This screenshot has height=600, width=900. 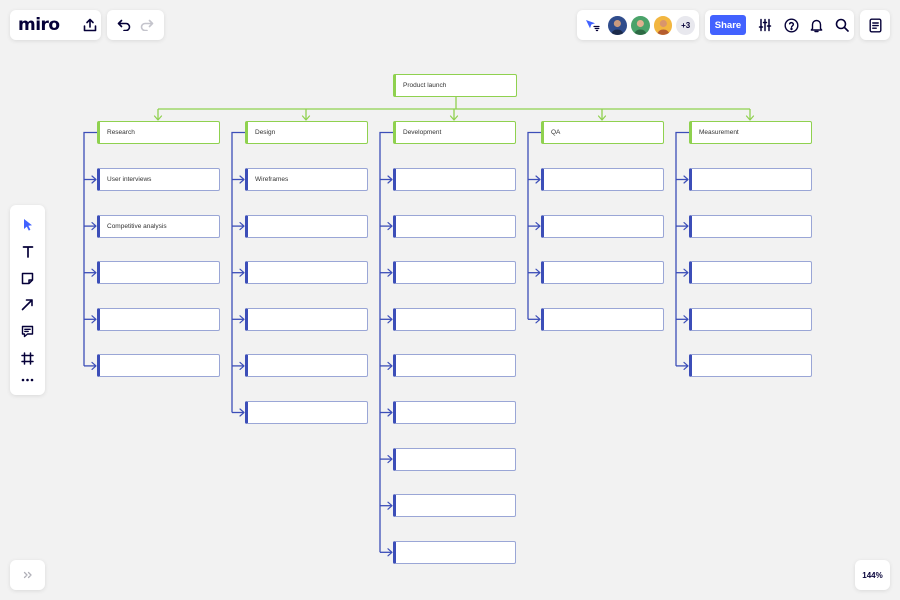 What do you see at coordinates (306, 132) in the screenshot?
I see `column-node: Design` at bounding box center [306, 132].